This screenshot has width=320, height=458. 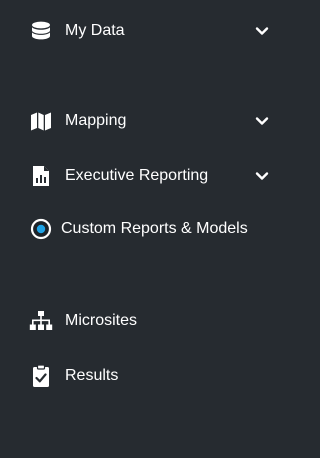 I want to click on nav-item-executive-reporting: Executive Reporting, so click(x=150, y=176).